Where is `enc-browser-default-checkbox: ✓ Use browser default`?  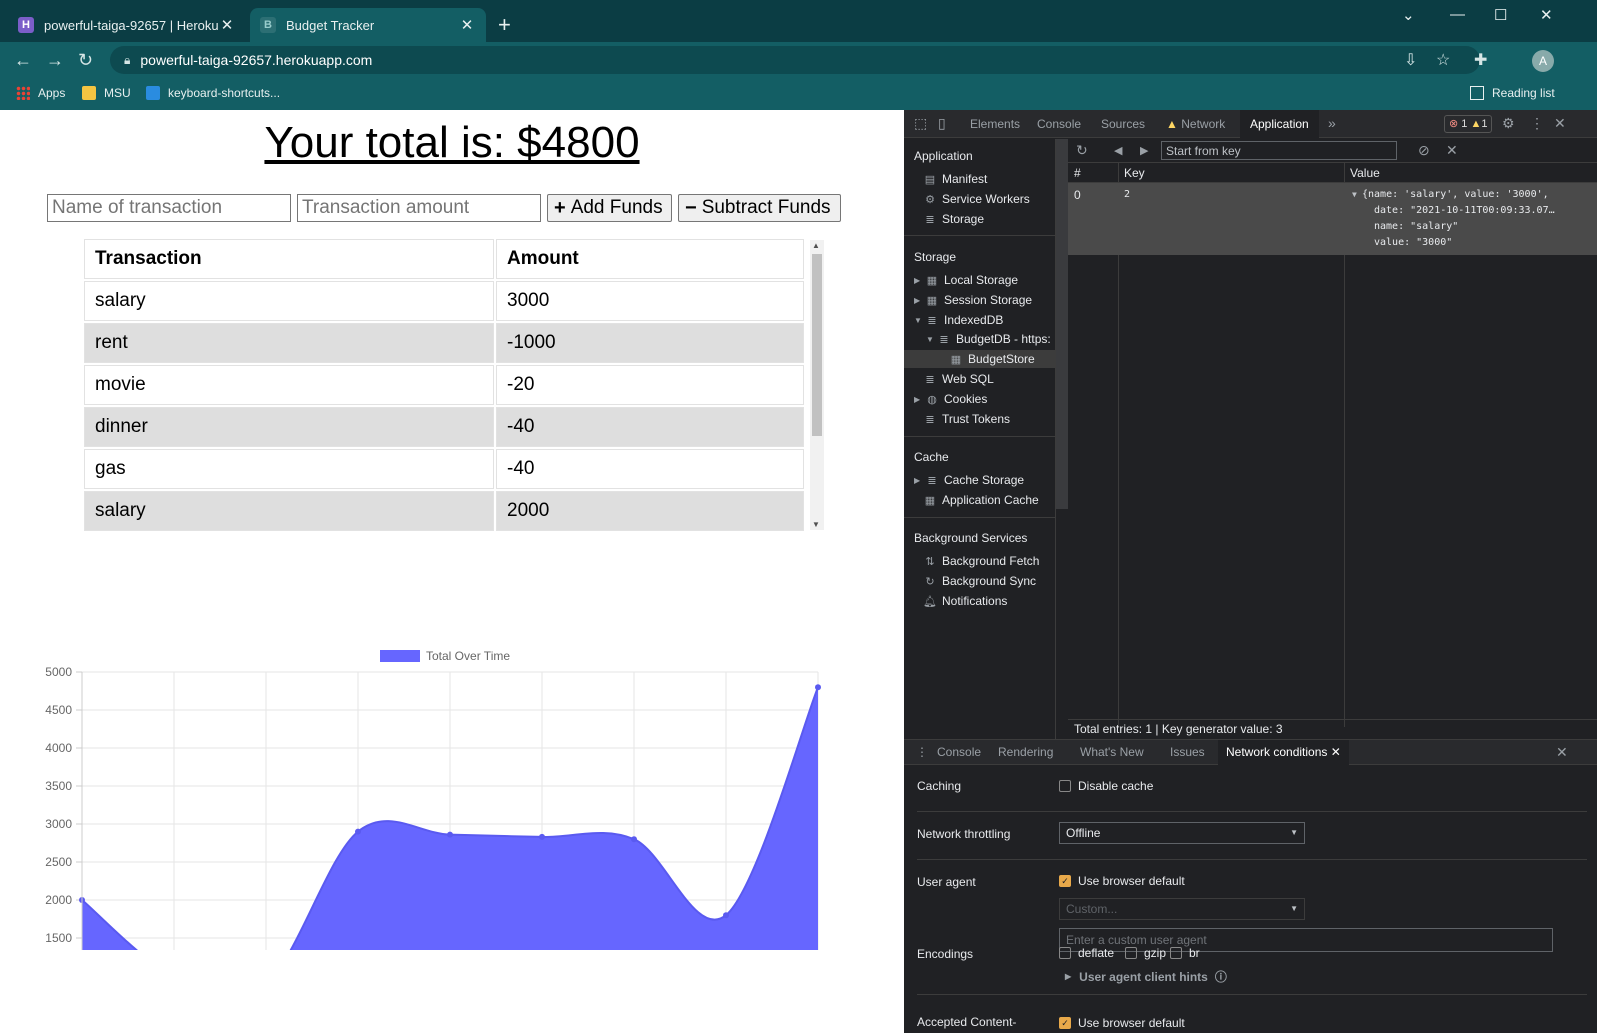
enc-browser-default-checkbox: ✓ Use browser default is located at coordinates (1122, 1023).